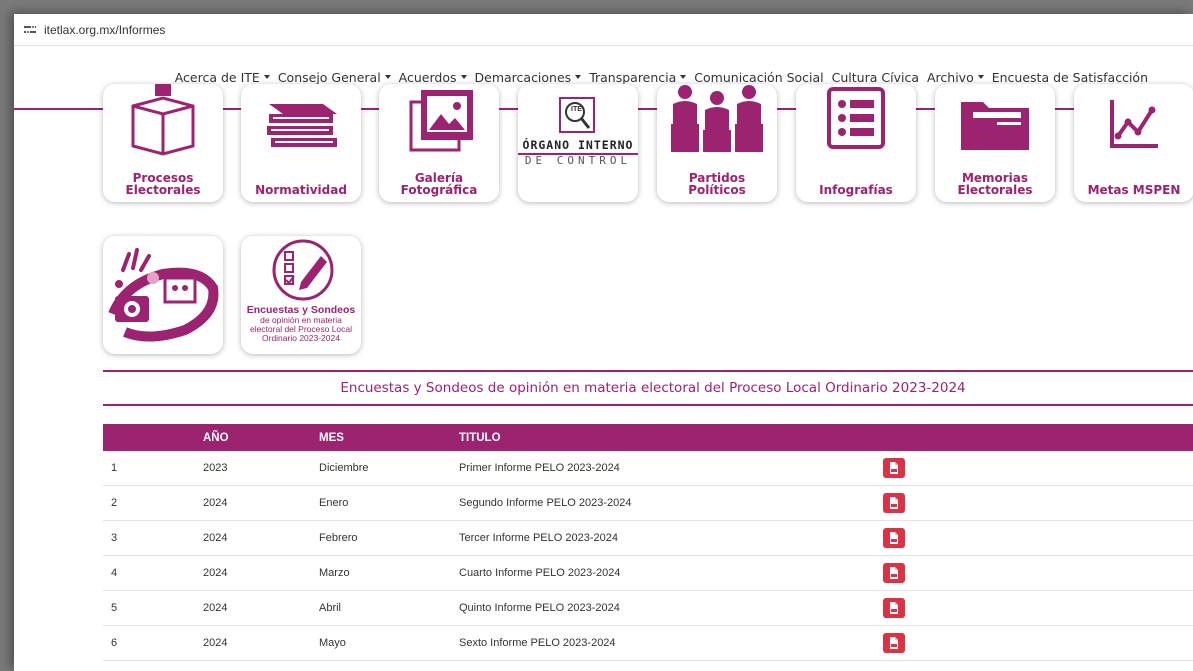 This screenshot has height=671, width=1193. I want to click on row-titulo: Cuarto Informe PELO 2023-2024, so click(540, 573).